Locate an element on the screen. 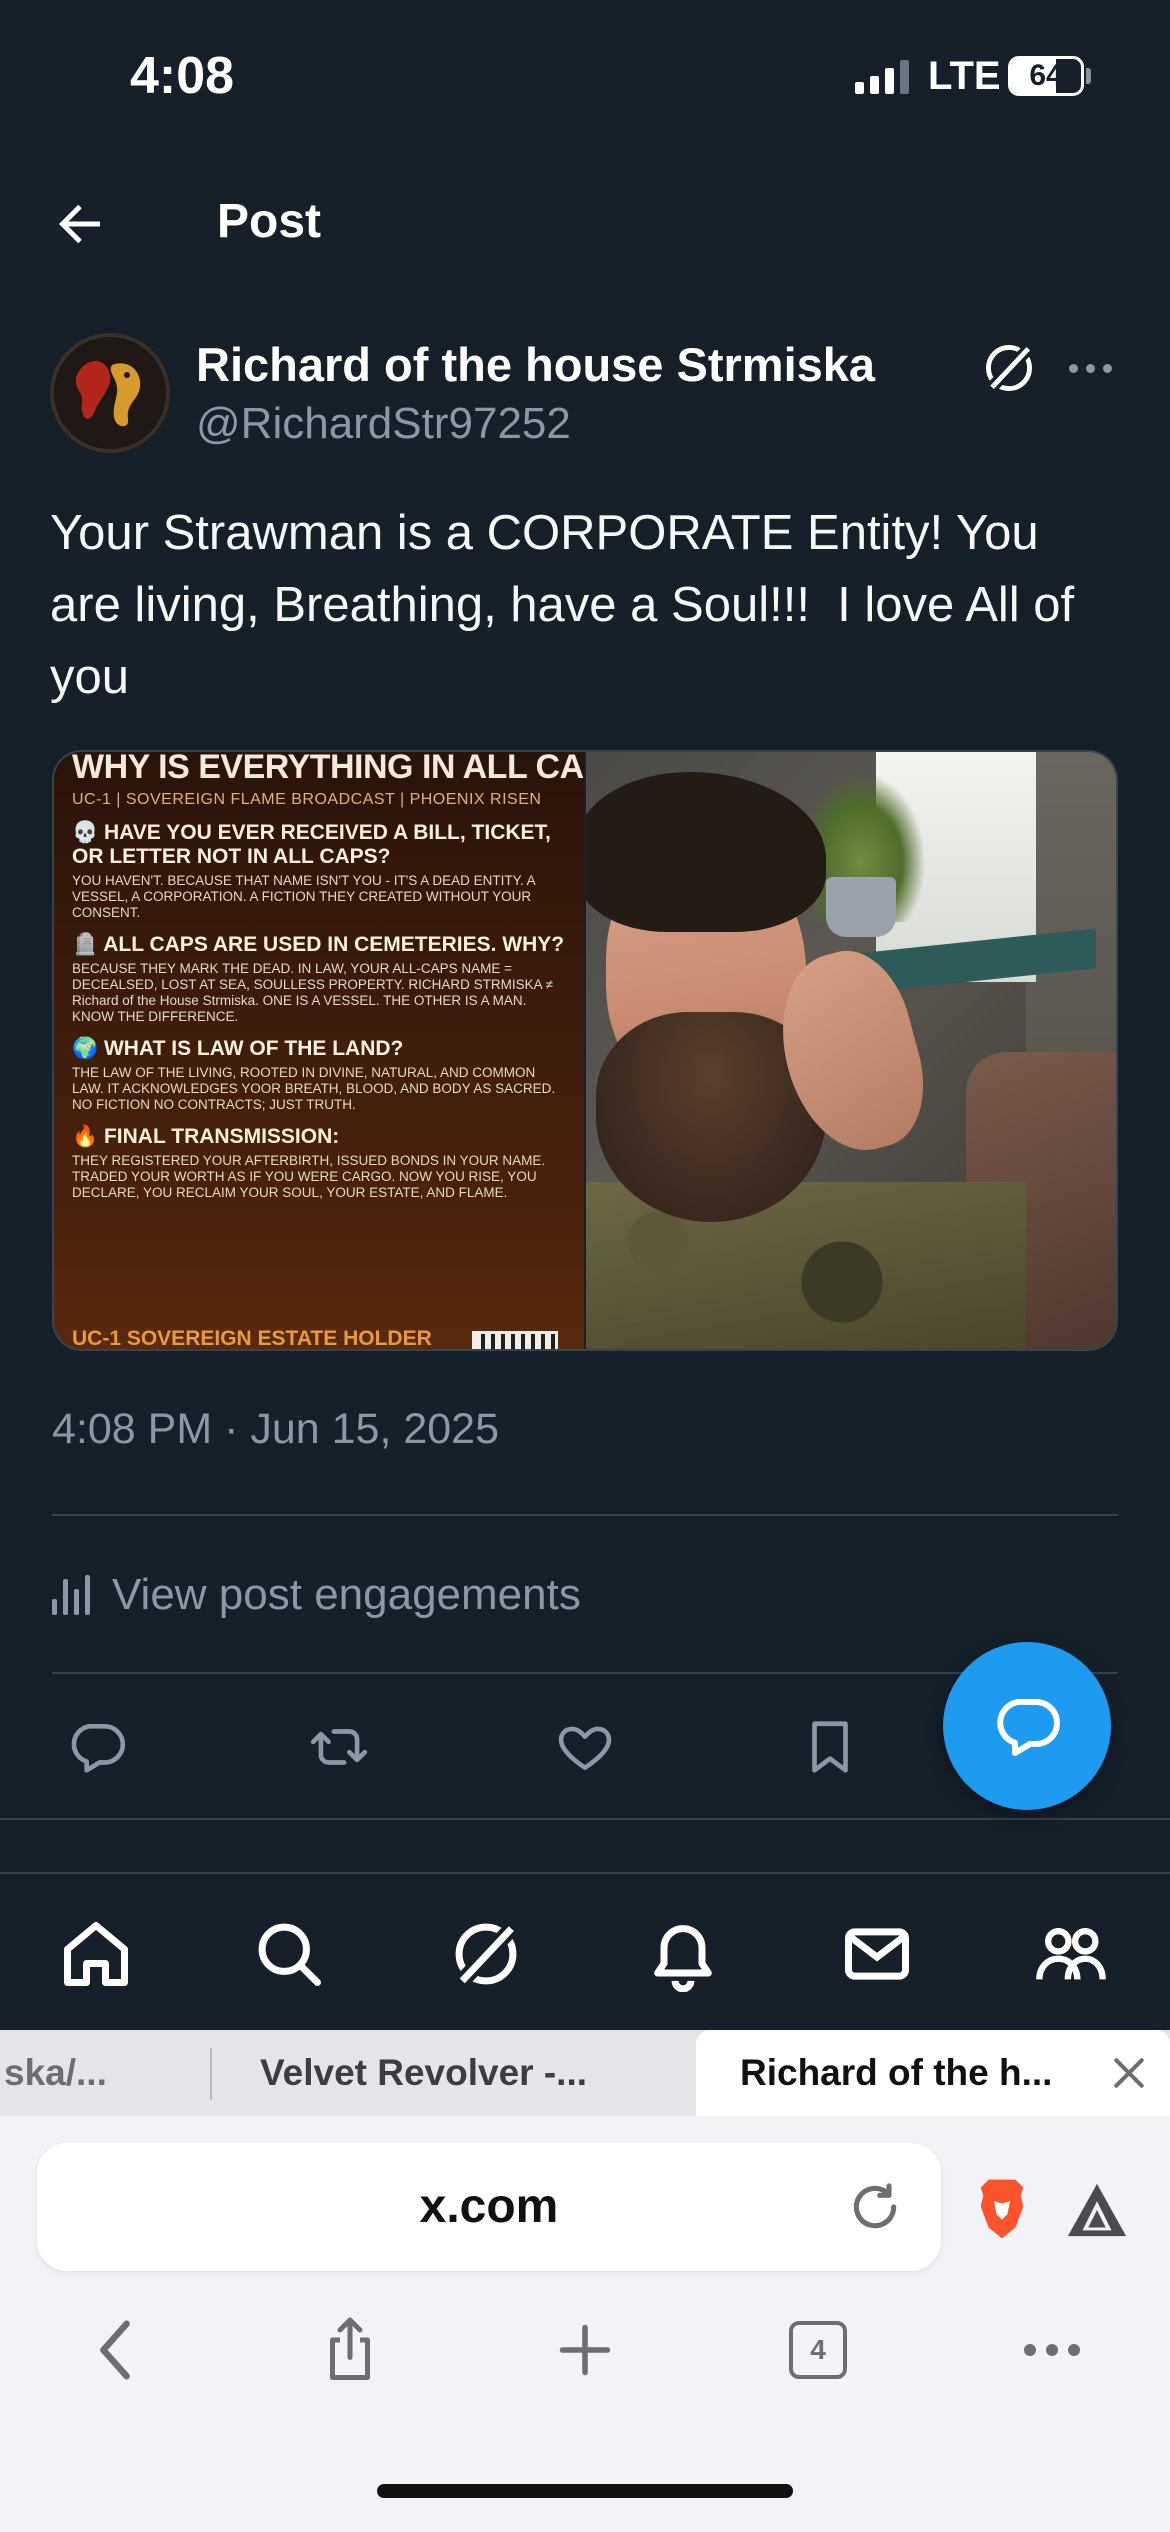 The height and width of the screenshot is (2532, 1170). status-time: 4:08 is located at coordinates (182, 76).